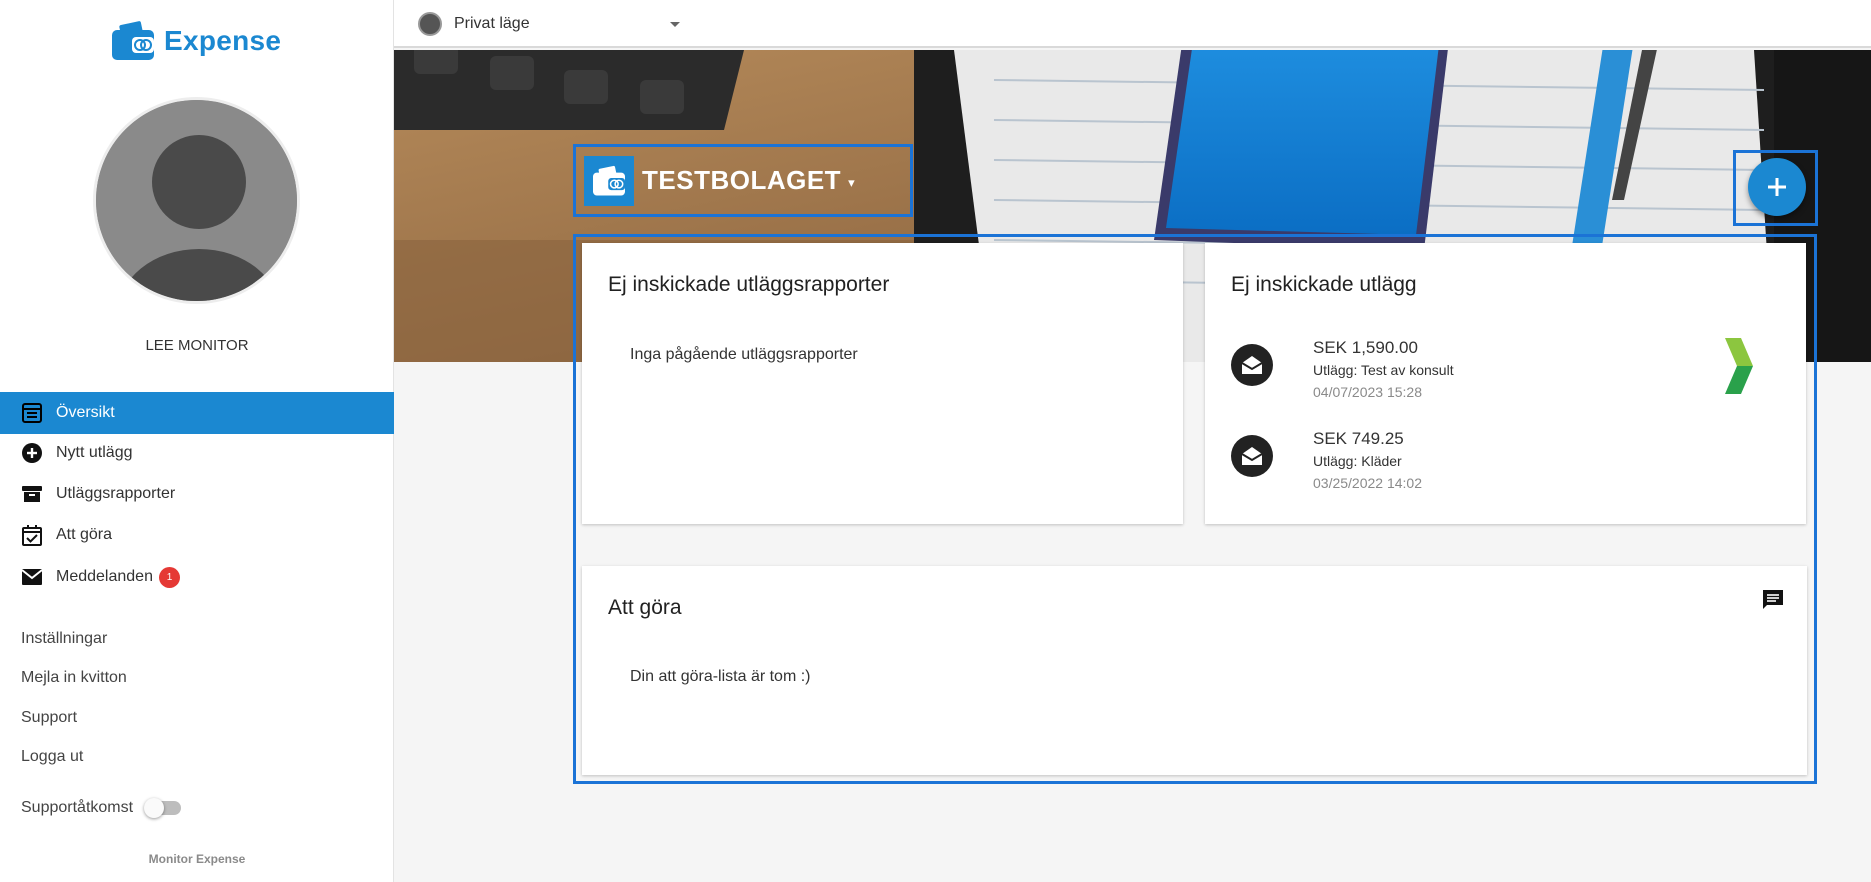  I want to click on expense-description: Utlägg: Kläder, so click(1357, 461).